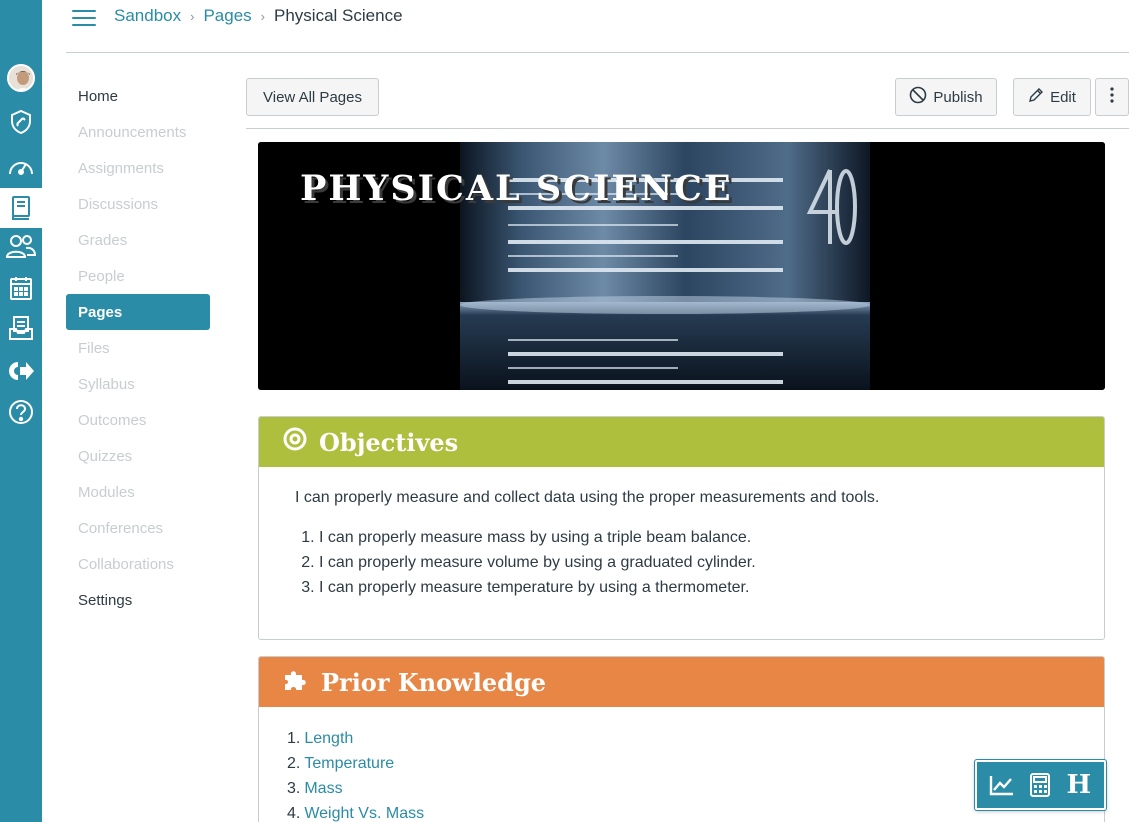  Describe the element at coordinates (597, 26) in the screenshot. I see `top-bar: Sandbox › Pages › Physical Science` at that location.